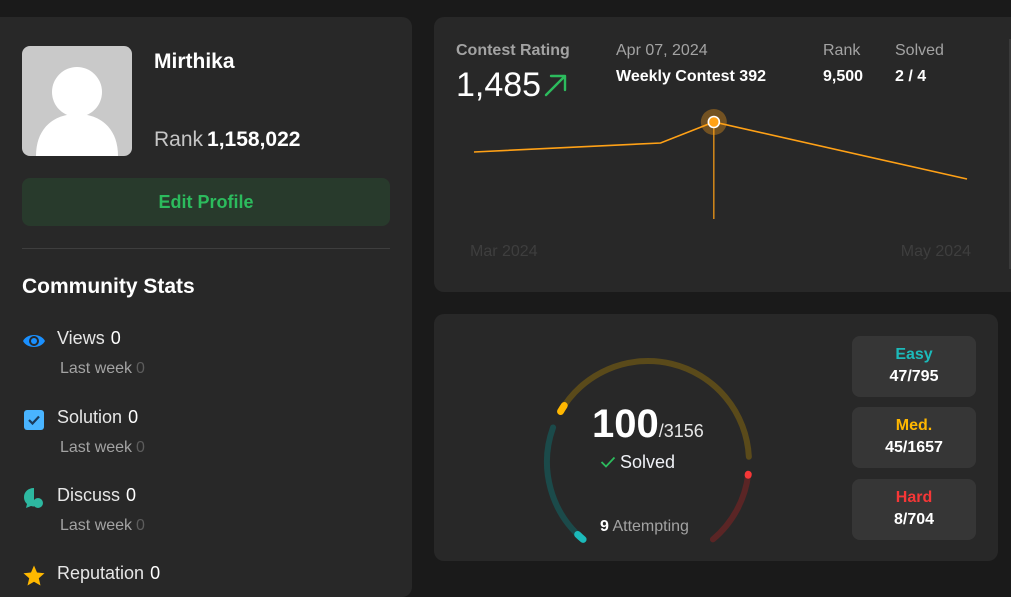  I want to click on x-tick-label: Mar 2024, so click(504, 251).